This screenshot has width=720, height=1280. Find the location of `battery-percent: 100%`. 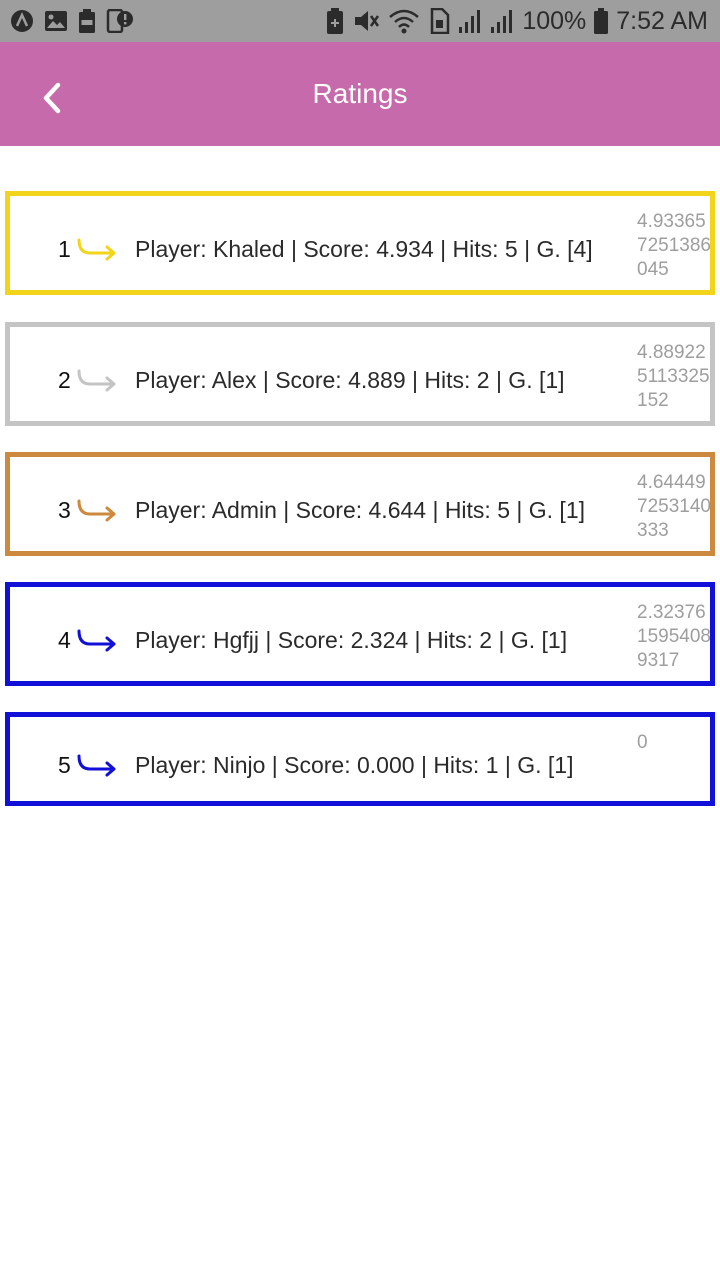

battery-percent: 100% is located at coordinates (554, 20).